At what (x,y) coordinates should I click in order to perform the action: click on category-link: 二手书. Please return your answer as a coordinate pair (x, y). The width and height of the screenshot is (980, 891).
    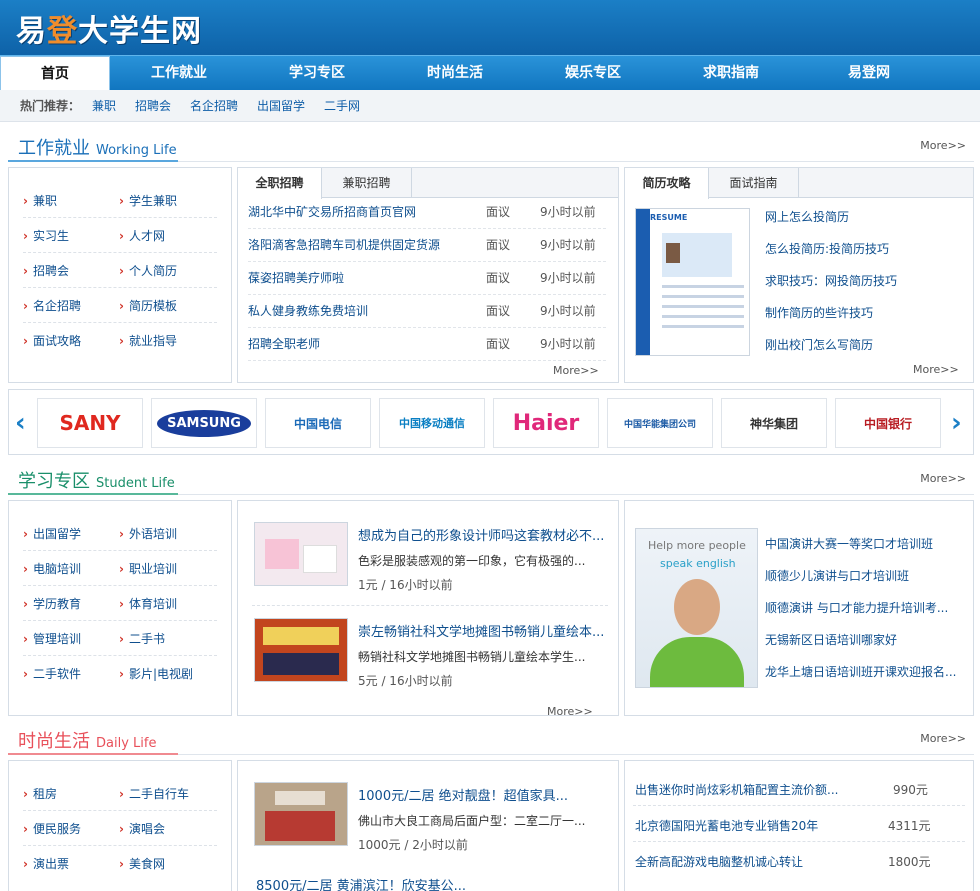
    Looking at the image, I should click on (142, 638).